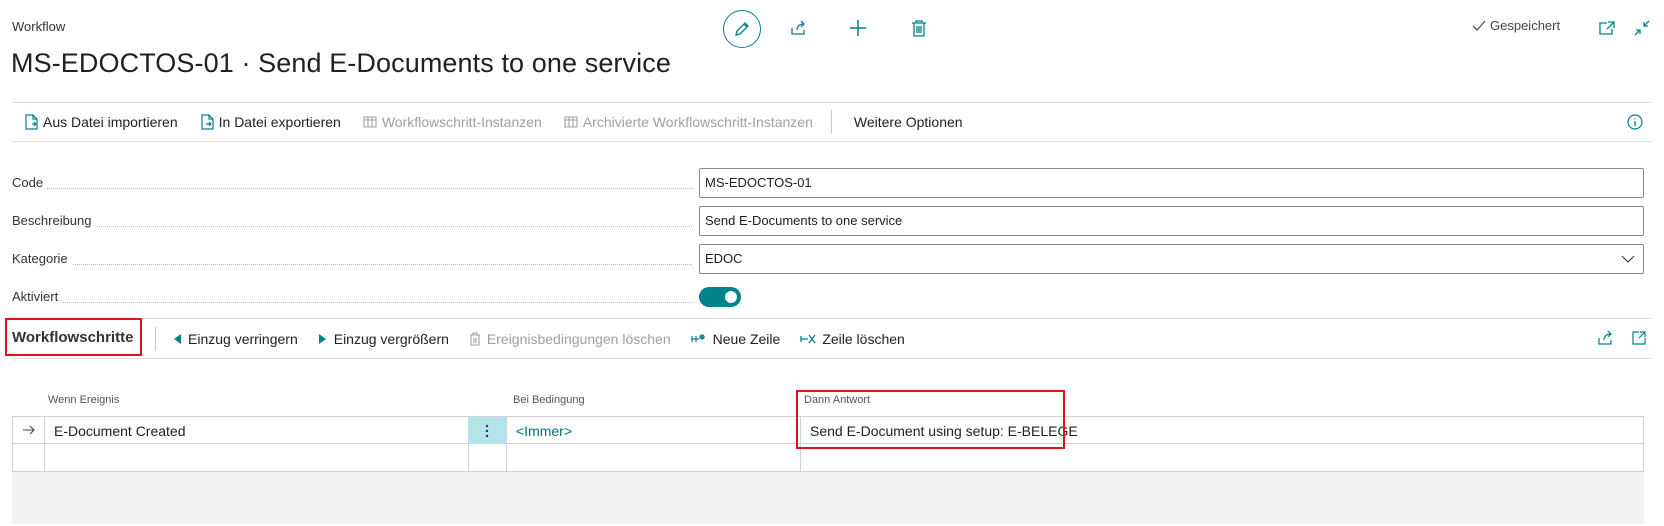 The height and width of the screenshot is (526, 1664). I want to click on collapse-button, so click(1642, 28).